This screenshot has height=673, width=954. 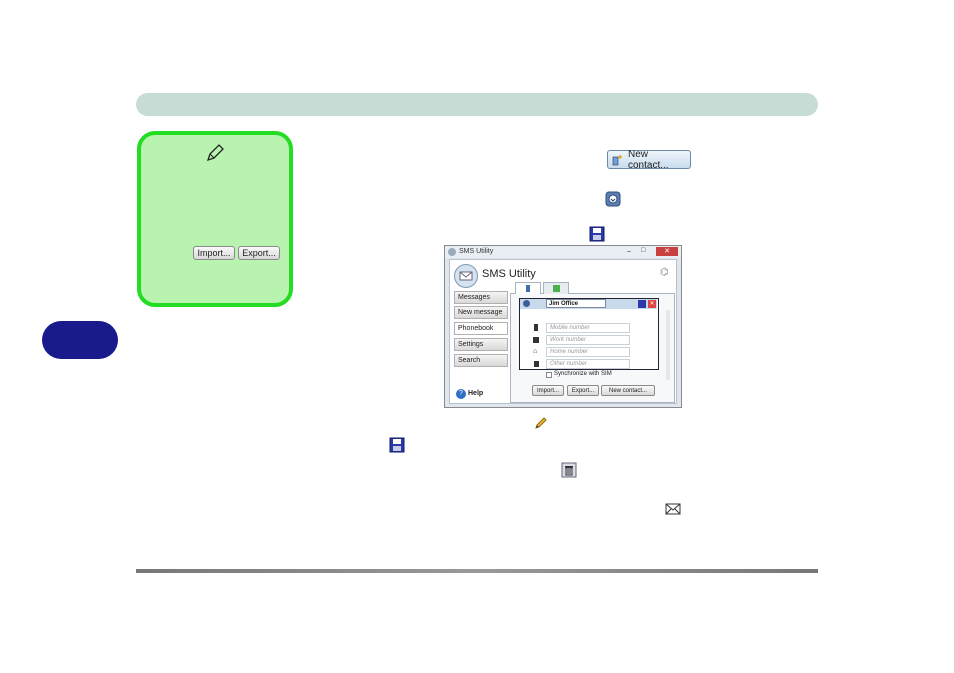 I want to click on edit-icon, so click(x=541, y=423).